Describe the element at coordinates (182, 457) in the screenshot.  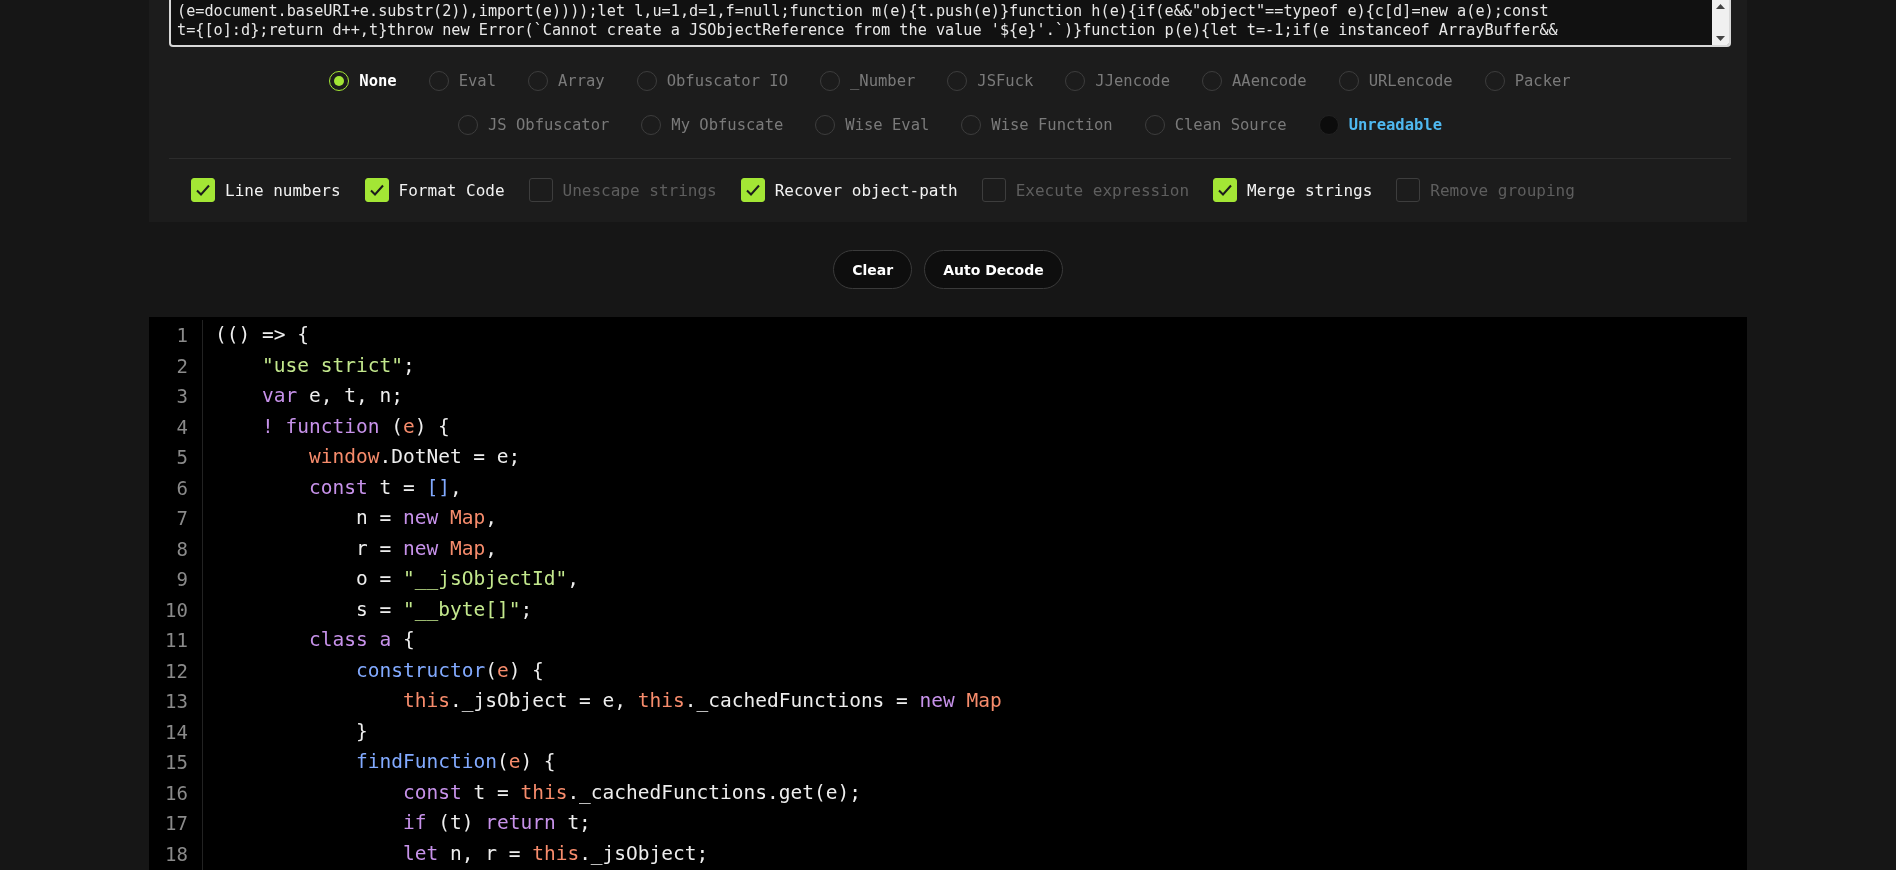
I see `line-number: 5` at that location.